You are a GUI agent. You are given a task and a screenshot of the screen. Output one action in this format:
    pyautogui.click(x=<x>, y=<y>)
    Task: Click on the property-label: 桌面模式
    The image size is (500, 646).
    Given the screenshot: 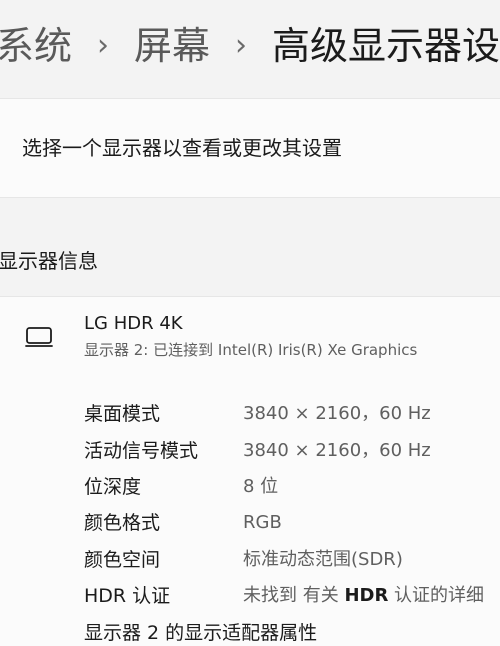 What is the action you would take?
    pyautogui.click(x=122, y=414)
    